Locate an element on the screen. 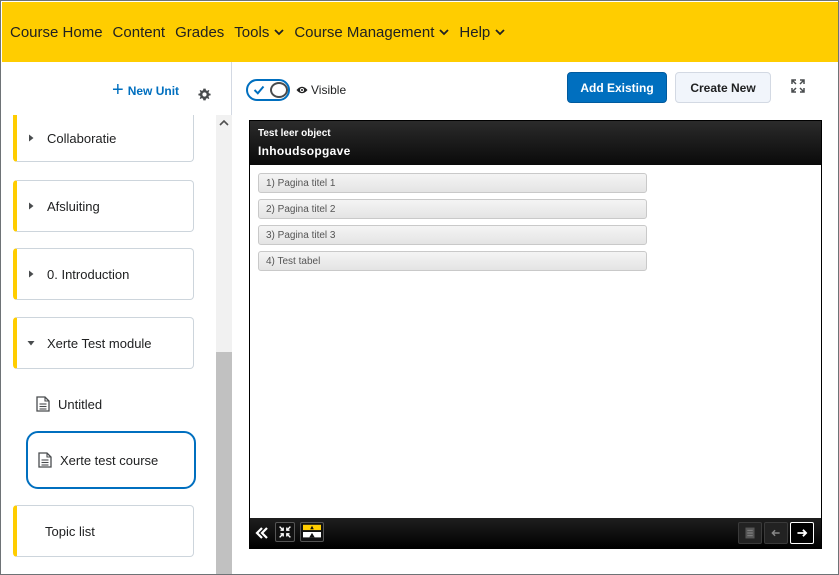 This screenshot has width=839, height=575. unit-afsluiting: Afsluiting is located at coordinates (103, 206).